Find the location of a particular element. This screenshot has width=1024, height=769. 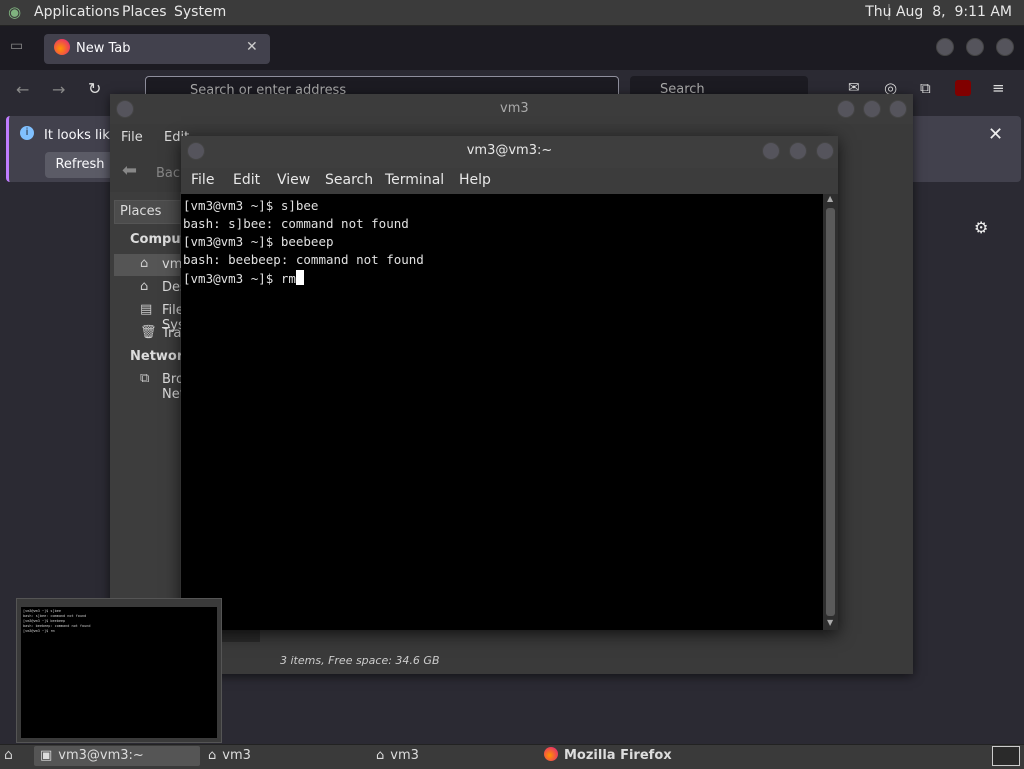

preview-line: [vm3@vm3 ~]$ beebeep is located at coordinates (44, 621).